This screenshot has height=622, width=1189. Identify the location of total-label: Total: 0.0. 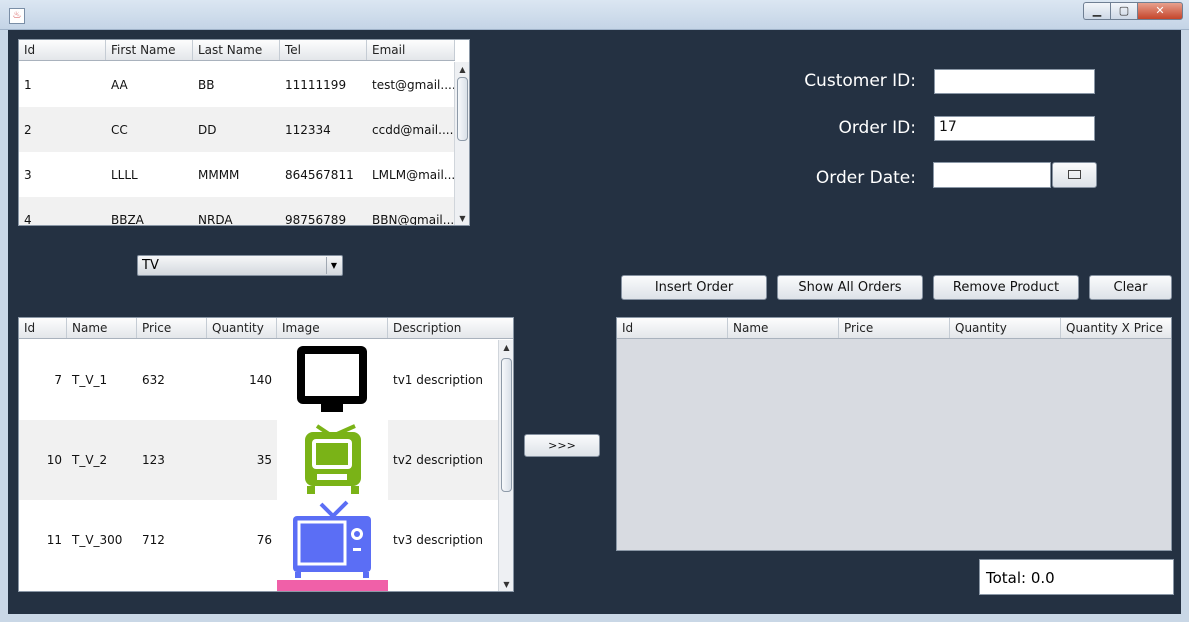
(1076, 577).